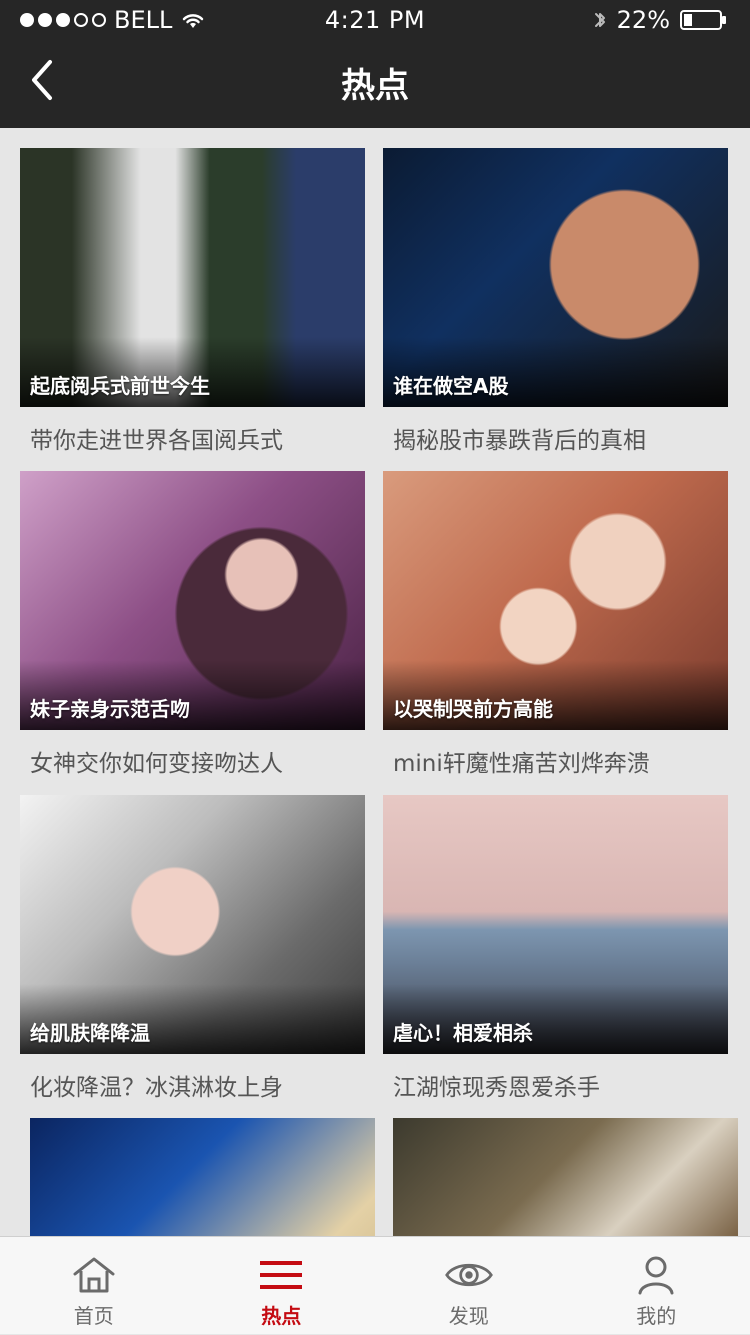  I want to click on news-card: 以哭制哭前方高能 mini轩魔性痛苦刘烨奔溃, so click(555, 624).